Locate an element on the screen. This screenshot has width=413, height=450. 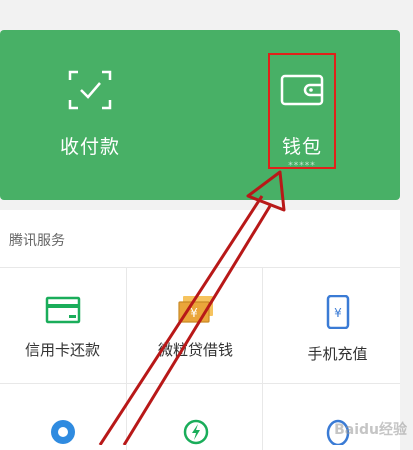
banknote-icon: ¥ is located at coordinates (196, 312).